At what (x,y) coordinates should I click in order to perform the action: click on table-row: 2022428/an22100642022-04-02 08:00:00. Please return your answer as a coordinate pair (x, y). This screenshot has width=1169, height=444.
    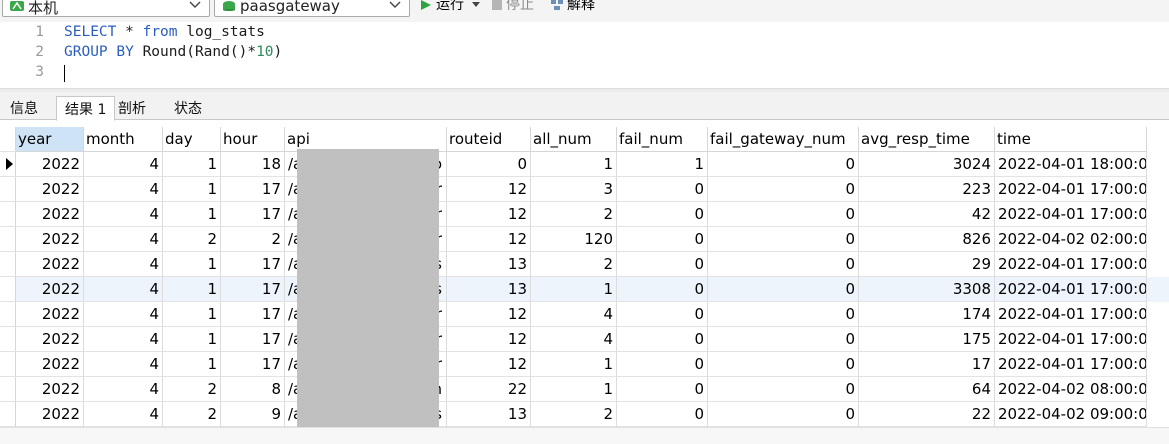
    Looking at the image, I should click on (592, 389).